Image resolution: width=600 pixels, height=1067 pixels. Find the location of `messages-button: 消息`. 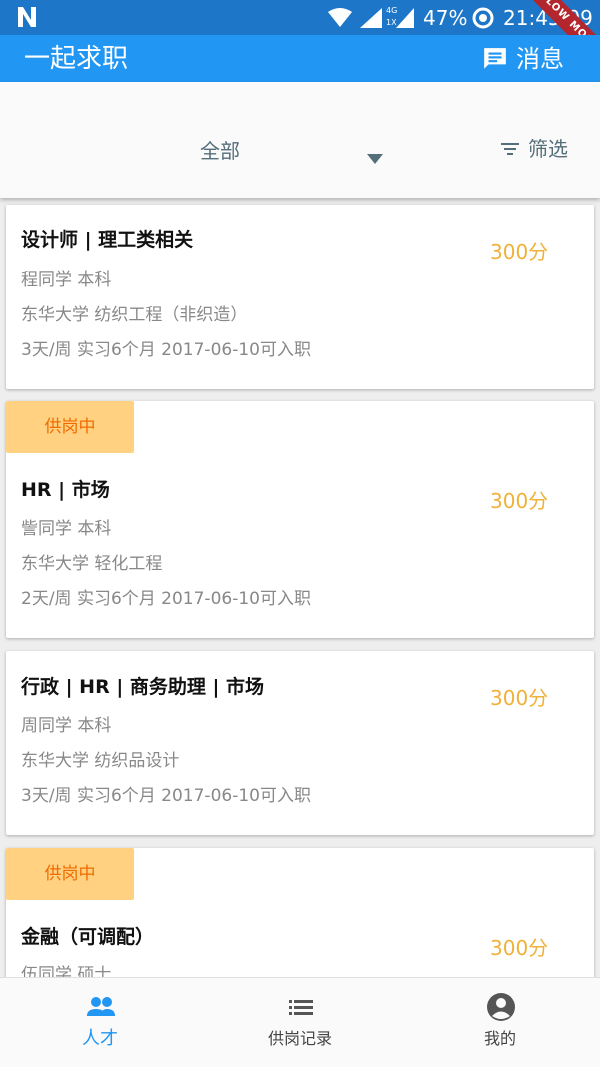

messages-button: 消息 is located at coordinates (523, 59).